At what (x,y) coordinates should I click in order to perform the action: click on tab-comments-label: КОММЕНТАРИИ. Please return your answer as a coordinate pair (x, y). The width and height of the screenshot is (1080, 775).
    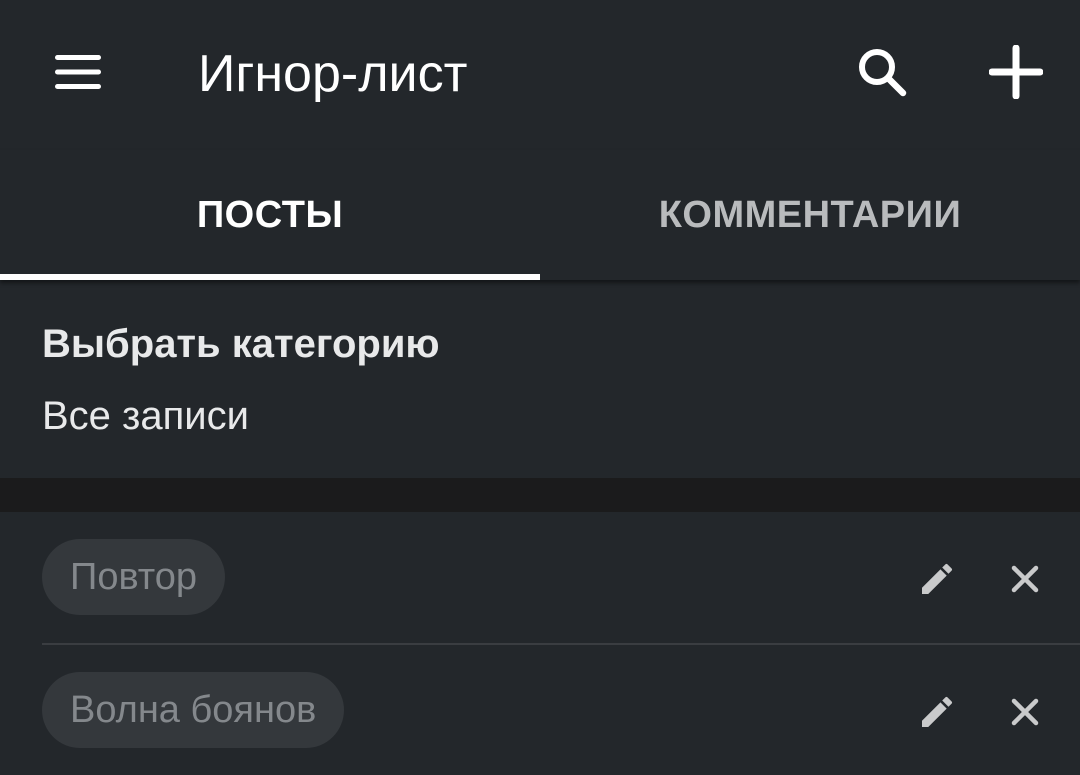
    Looking at the image, I should click on (810, 214).